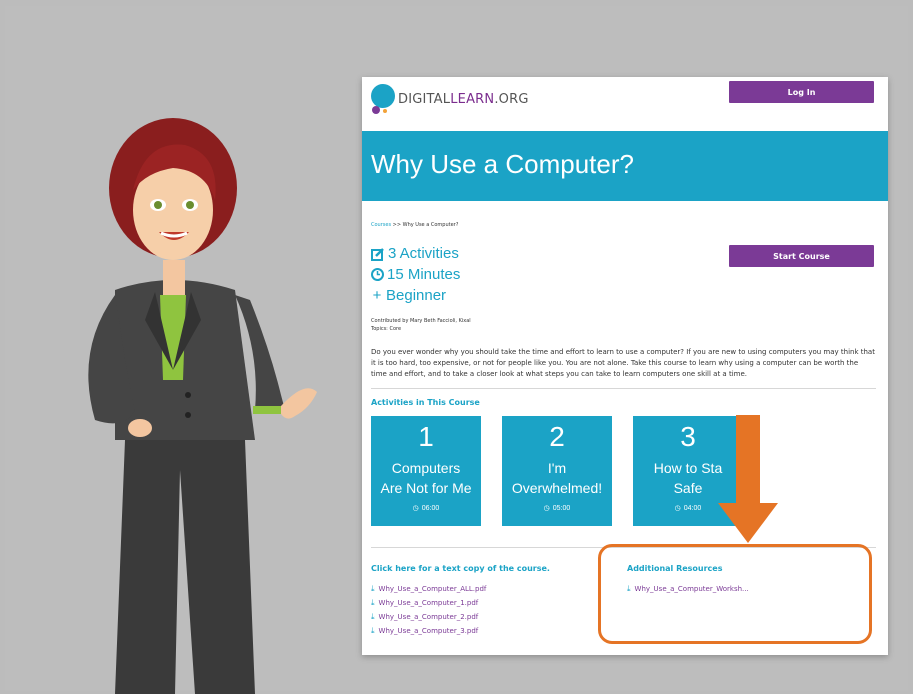 This screenshot has width=913, height=694. What do you see at coordinates (377, 254) in the screenshot?
I see `edit-icon` at bounding box center [377, 254].